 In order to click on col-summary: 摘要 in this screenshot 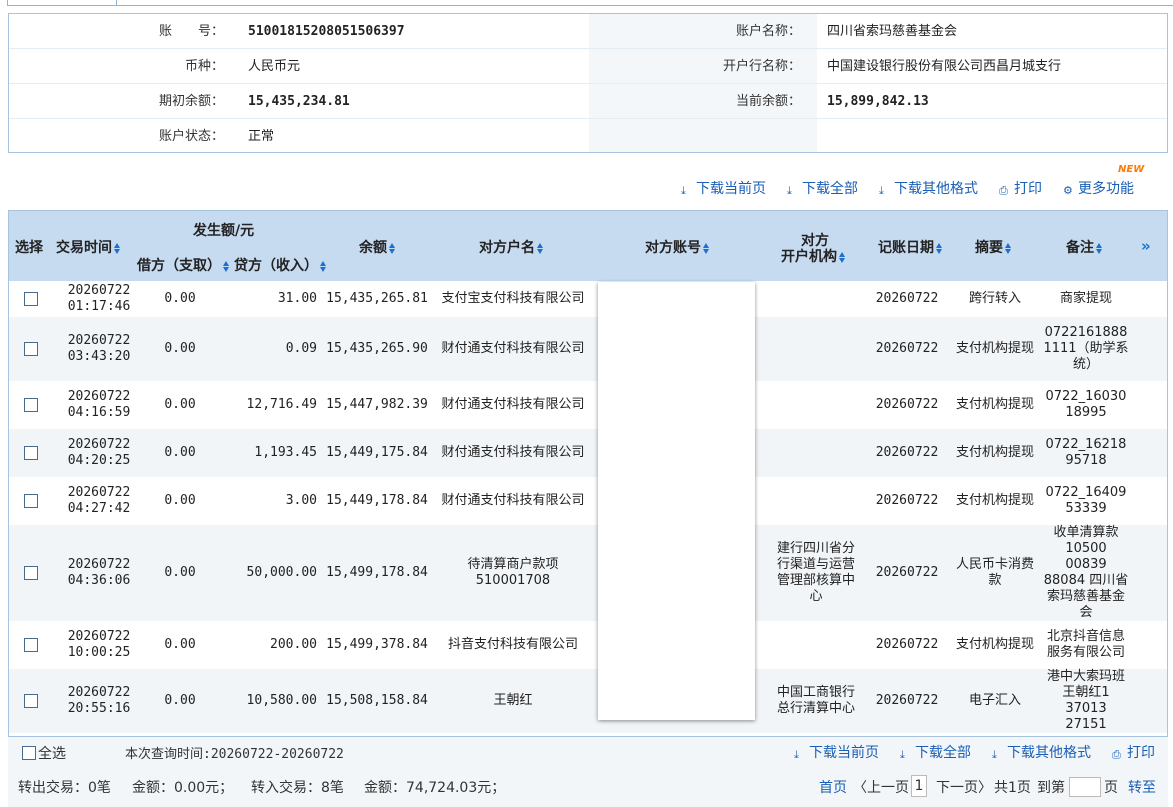, I will do `click(993, 247)`.